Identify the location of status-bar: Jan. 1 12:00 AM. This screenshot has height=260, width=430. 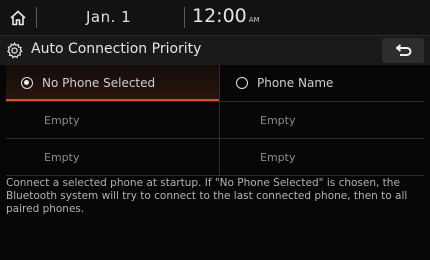
(215, 18).